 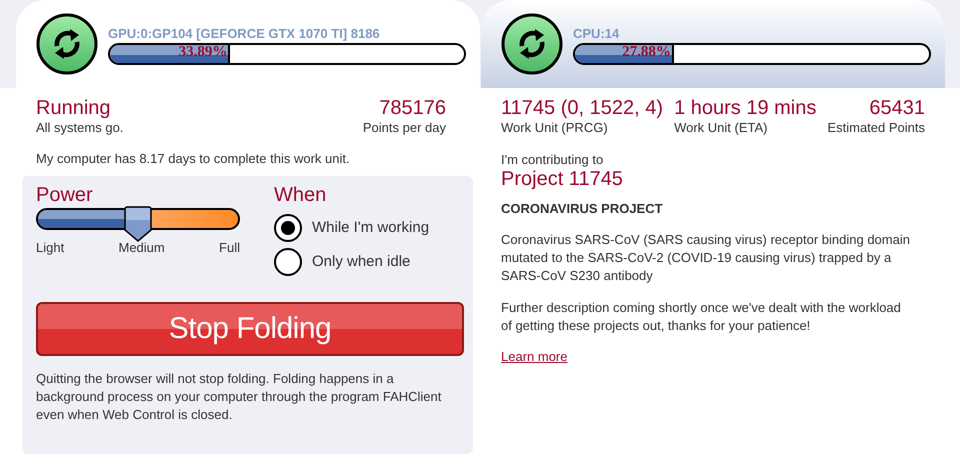 I want to click on project-title: CORONAVIRUS PROJECT, so click(x=582, y=209).